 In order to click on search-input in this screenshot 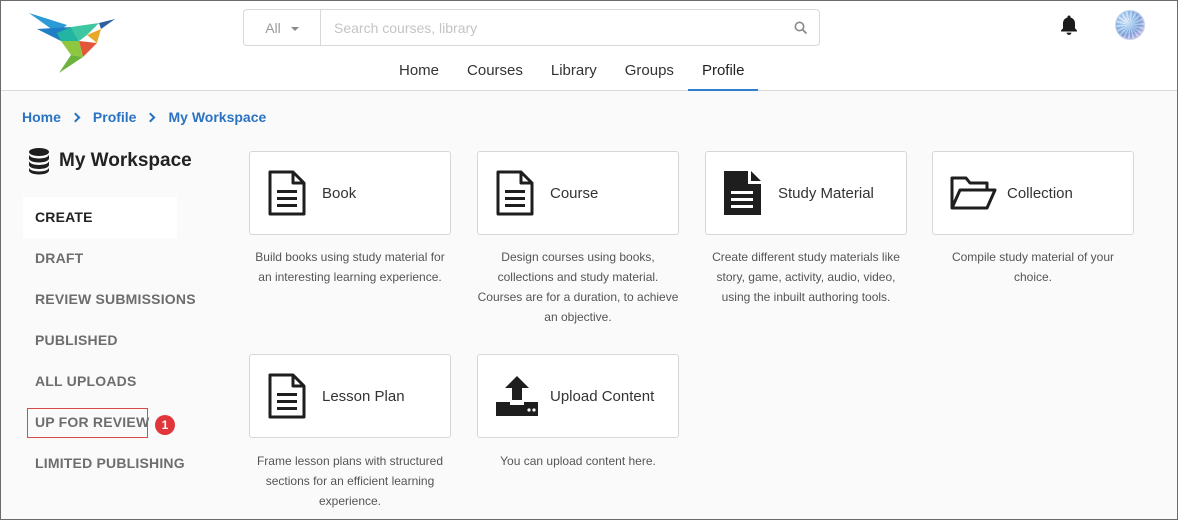, I will do `click(551, 27)`.